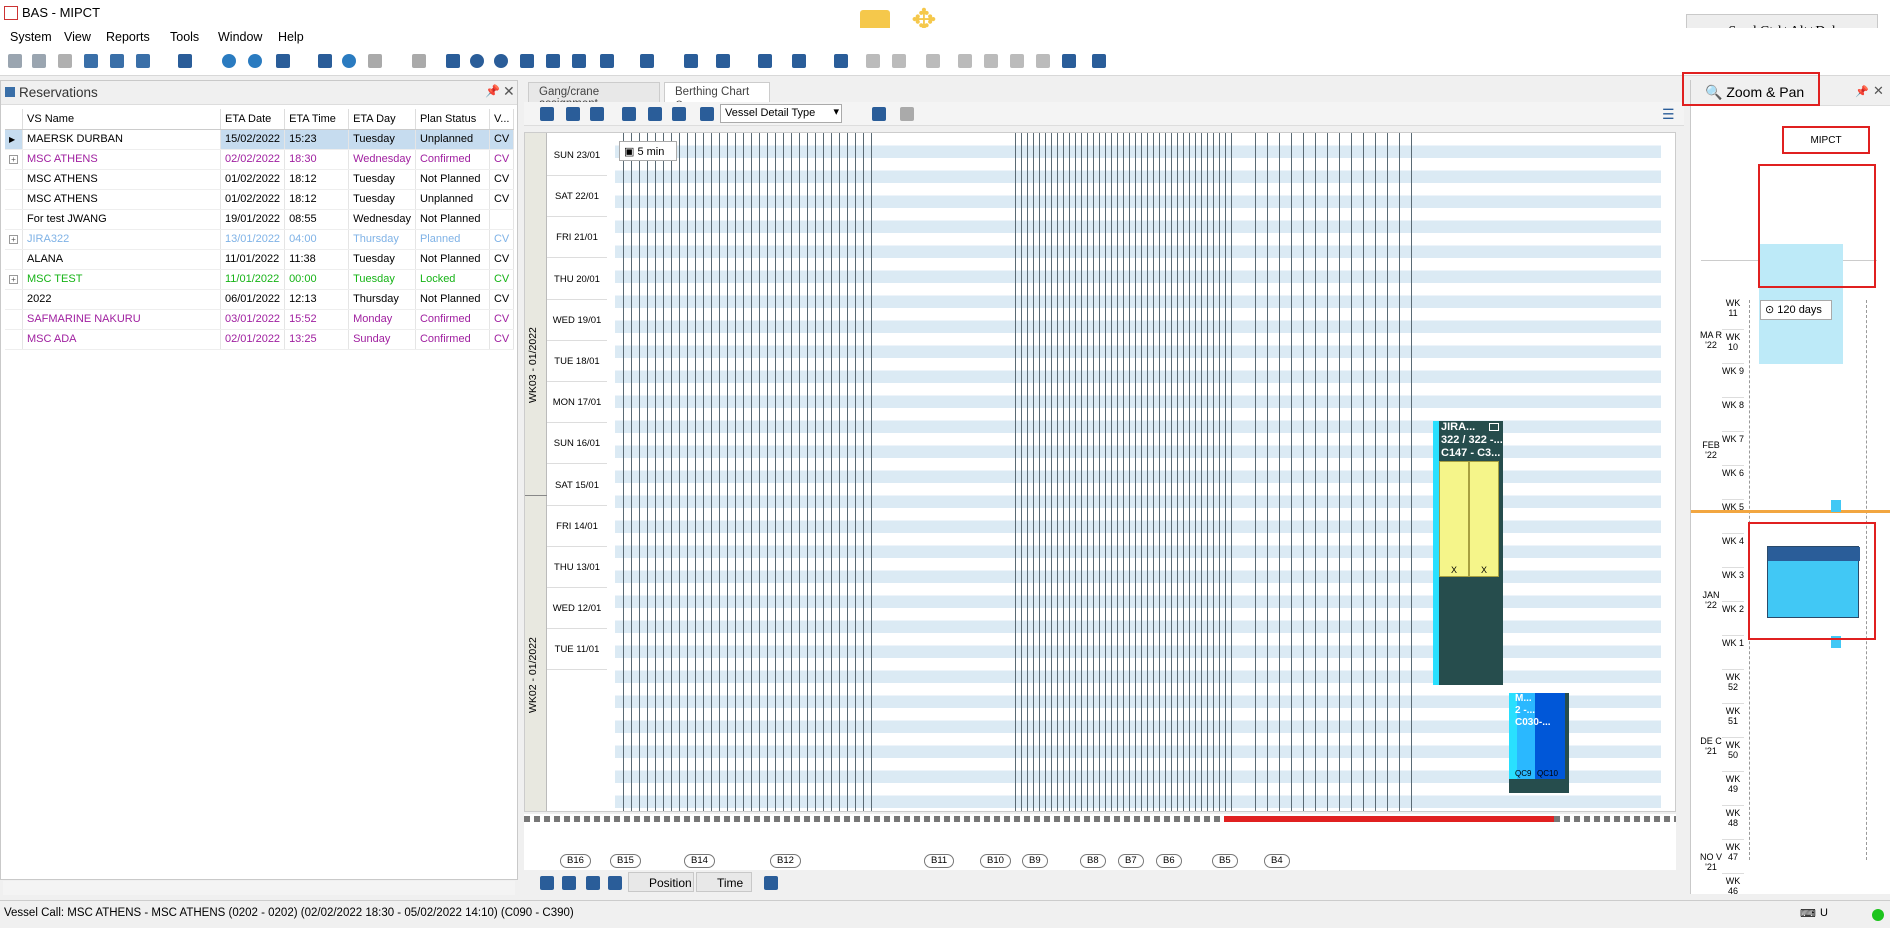 The width and height of the screenshot is (1890, 928). Describe the element at coordinates (283, 61) in the screenshot. I see `stack-icon` at that location.